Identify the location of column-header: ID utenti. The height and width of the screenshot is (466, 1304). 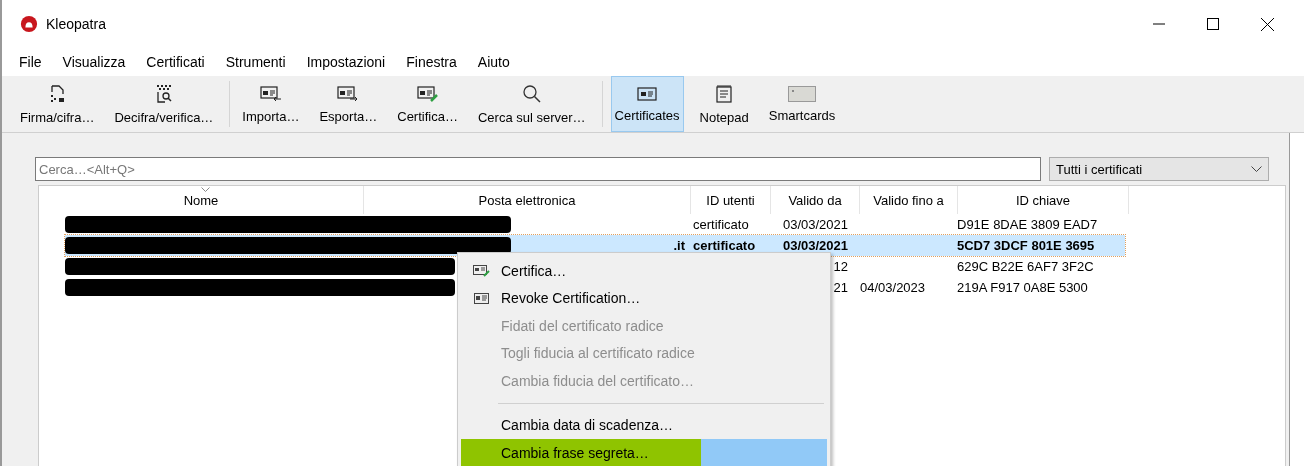
(731, 200).